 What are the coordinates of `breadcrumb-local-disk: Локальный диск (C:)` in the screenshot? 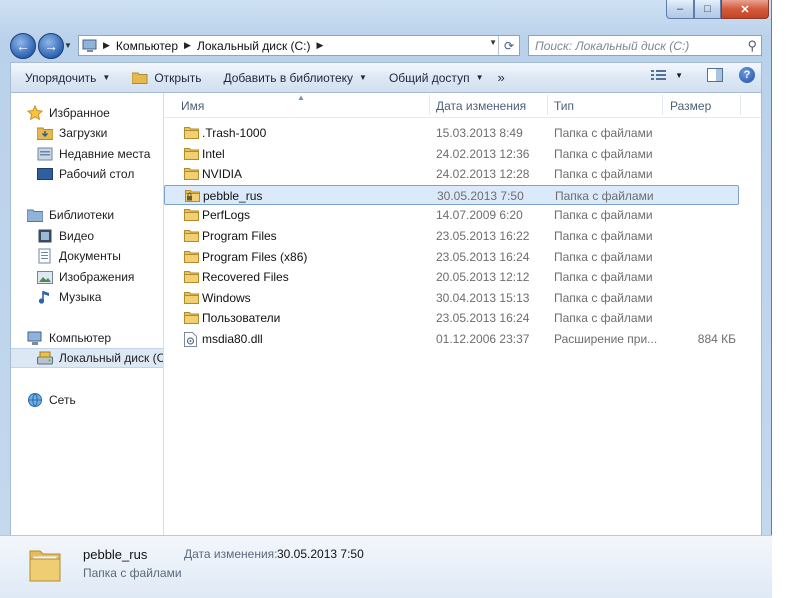 It's located at (254, 46).